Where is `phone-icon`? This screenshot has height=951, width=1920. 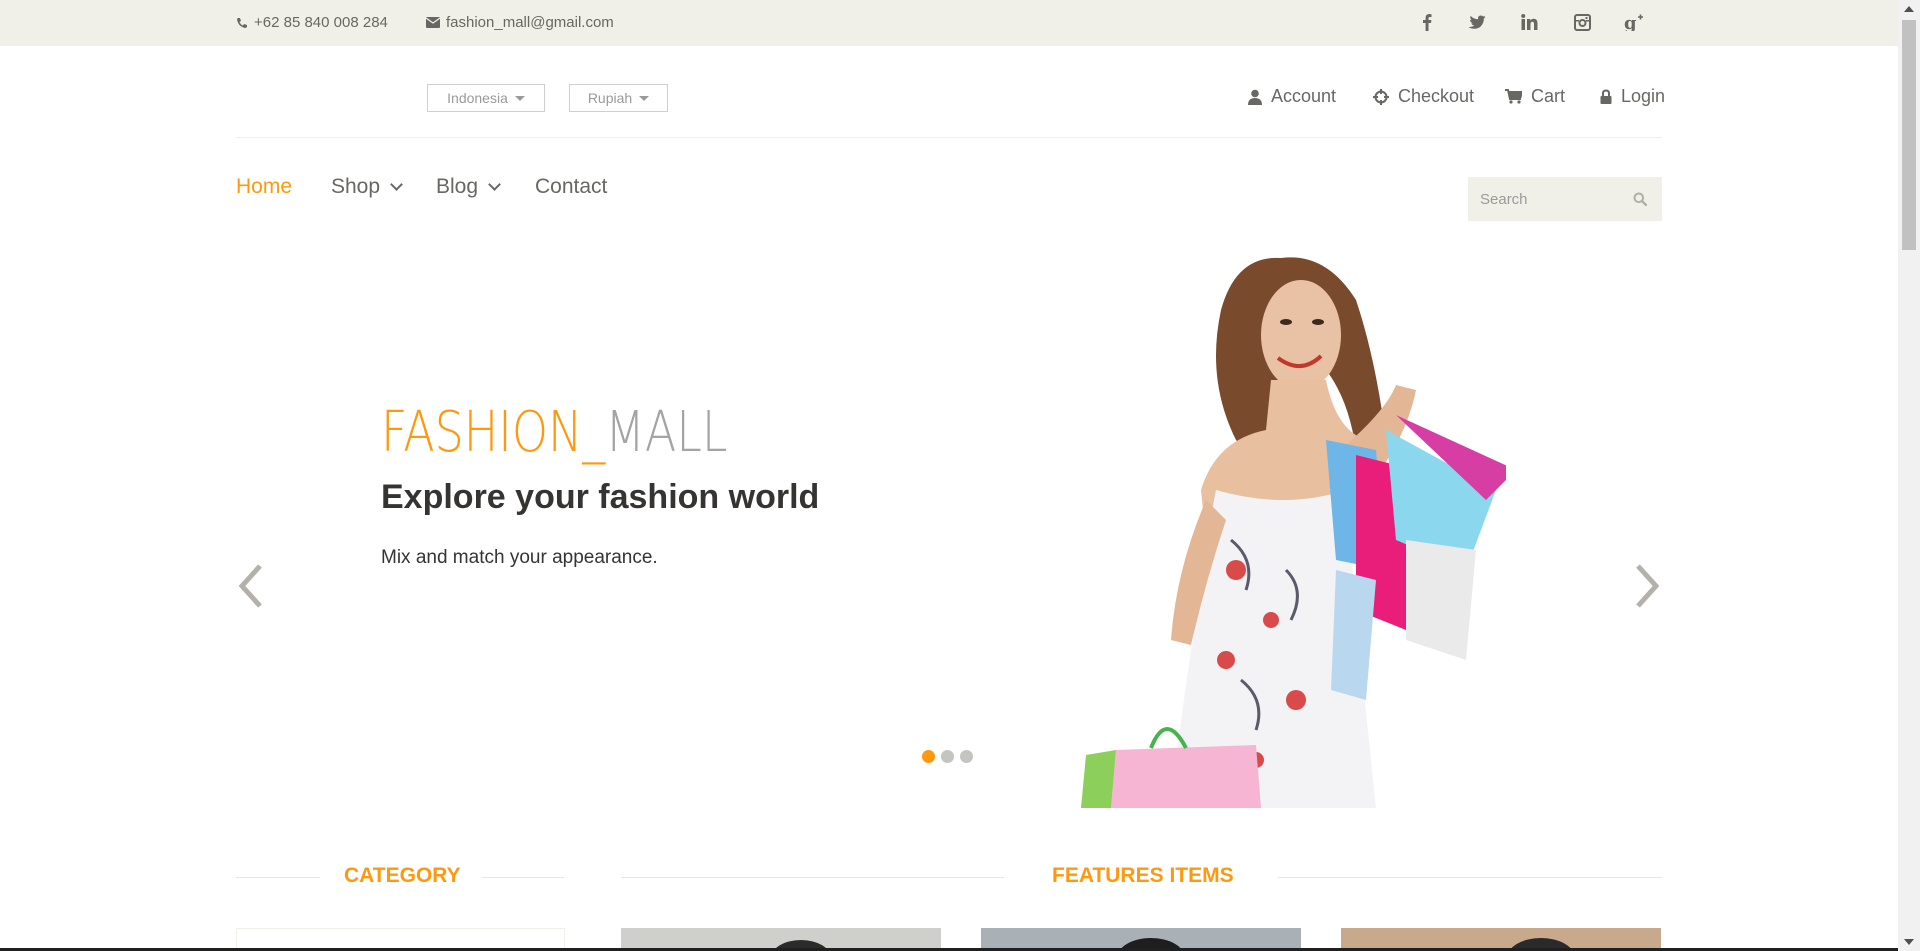
phone-icon is located at coordinates (242, 22).